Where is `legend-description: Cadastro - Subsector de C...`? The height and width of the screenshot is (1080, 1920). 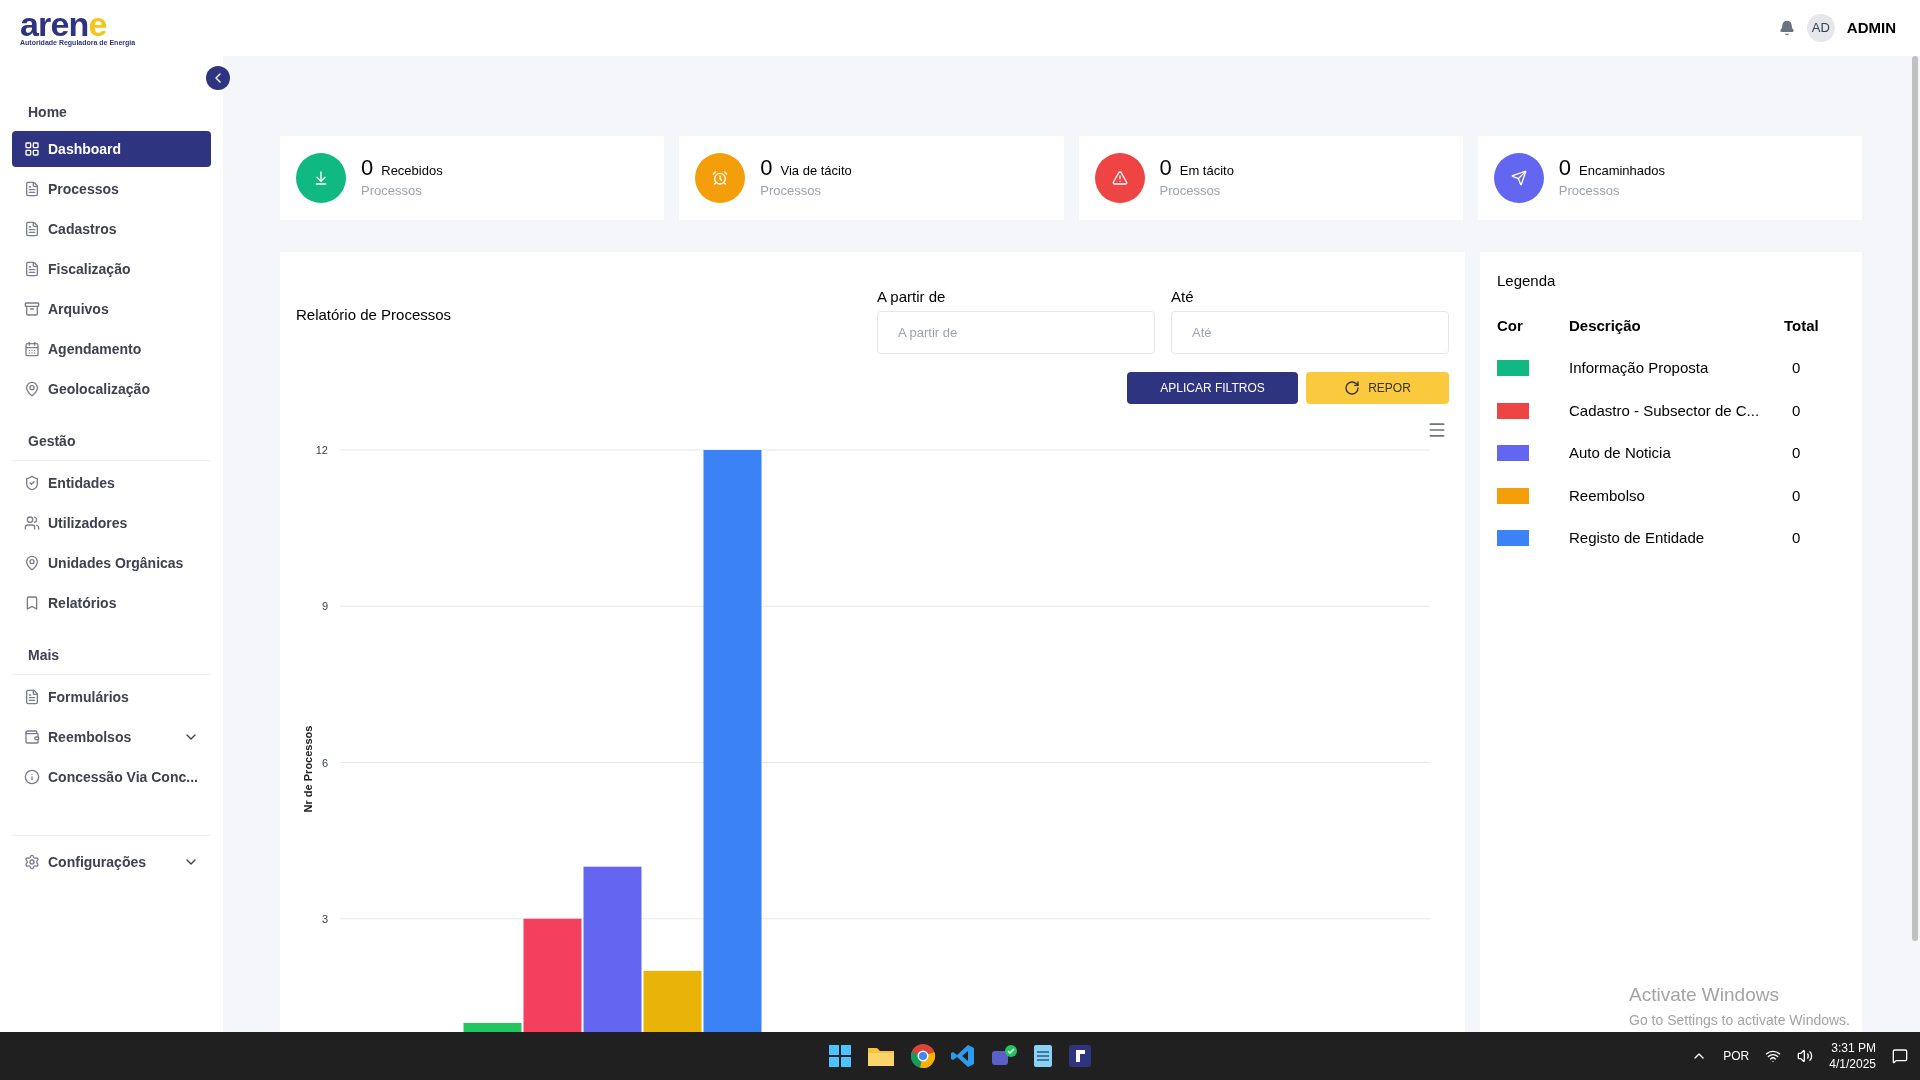
legend-description: Cadastro - Subsector de C... is located at coordinates (1665, 410).